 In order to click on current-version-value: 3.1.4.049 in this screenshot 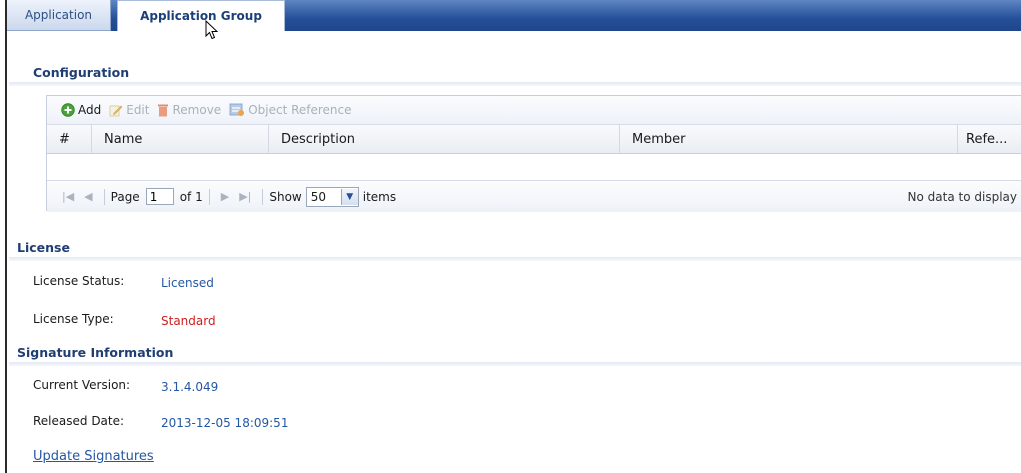, I will do `click(190, 387)`.